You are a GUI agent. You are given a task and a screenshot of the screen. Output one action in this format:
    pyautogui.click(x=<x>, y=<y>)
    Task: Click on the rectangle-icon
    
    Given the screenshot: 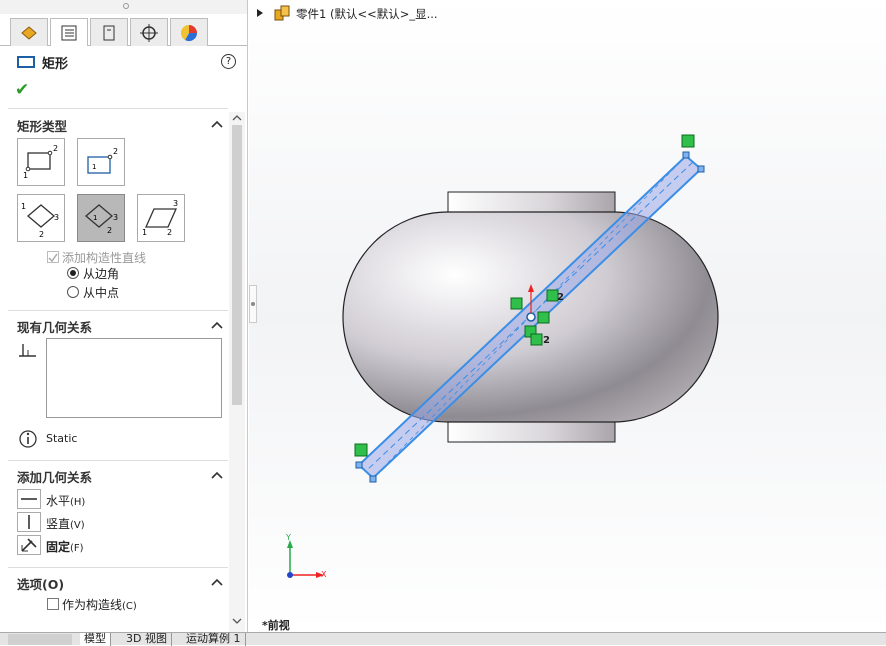 What is the action you would take?
    pyautogui.click(x=26, y=62)
    